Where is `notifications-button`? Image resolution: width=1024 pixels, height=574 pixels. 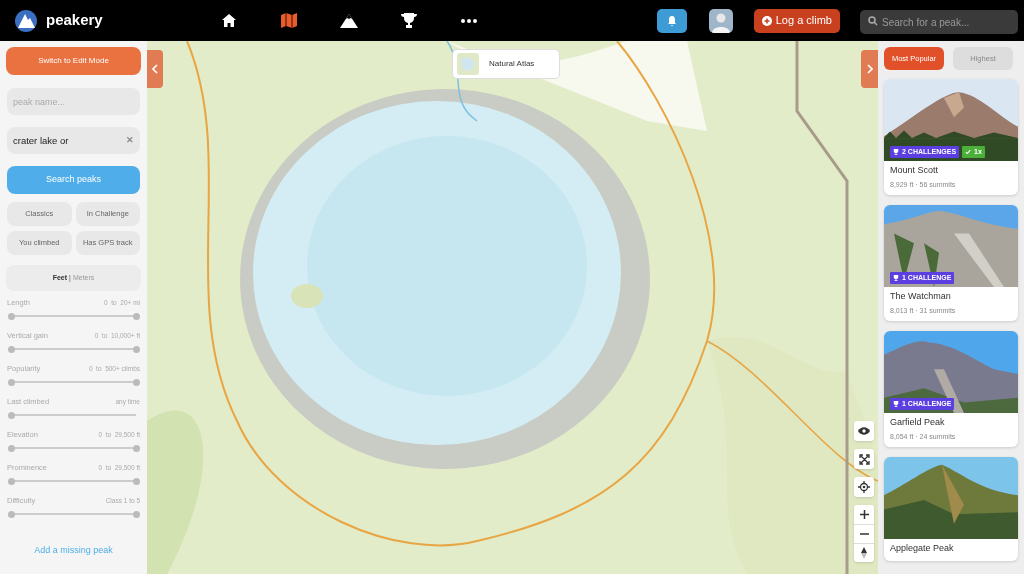 notifications-button is located at coordinates (671, 20).